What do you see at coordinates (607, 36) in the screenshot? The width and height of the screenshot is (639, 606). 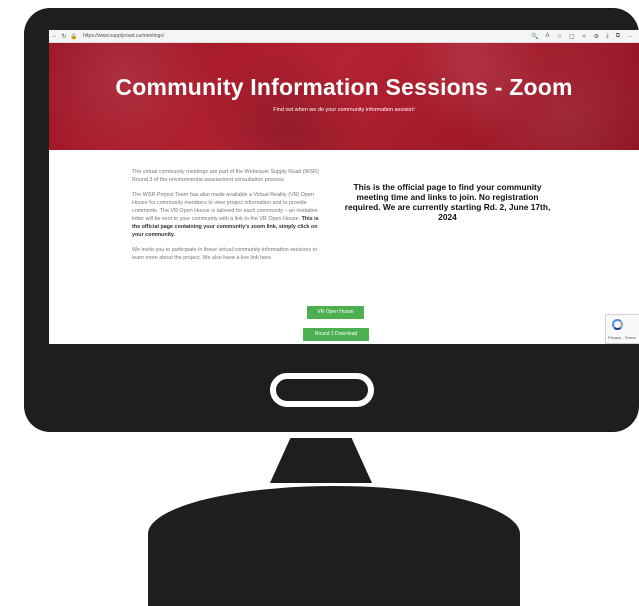 I see `downloads-icon: ⤓` at bounding box center [607, 36].